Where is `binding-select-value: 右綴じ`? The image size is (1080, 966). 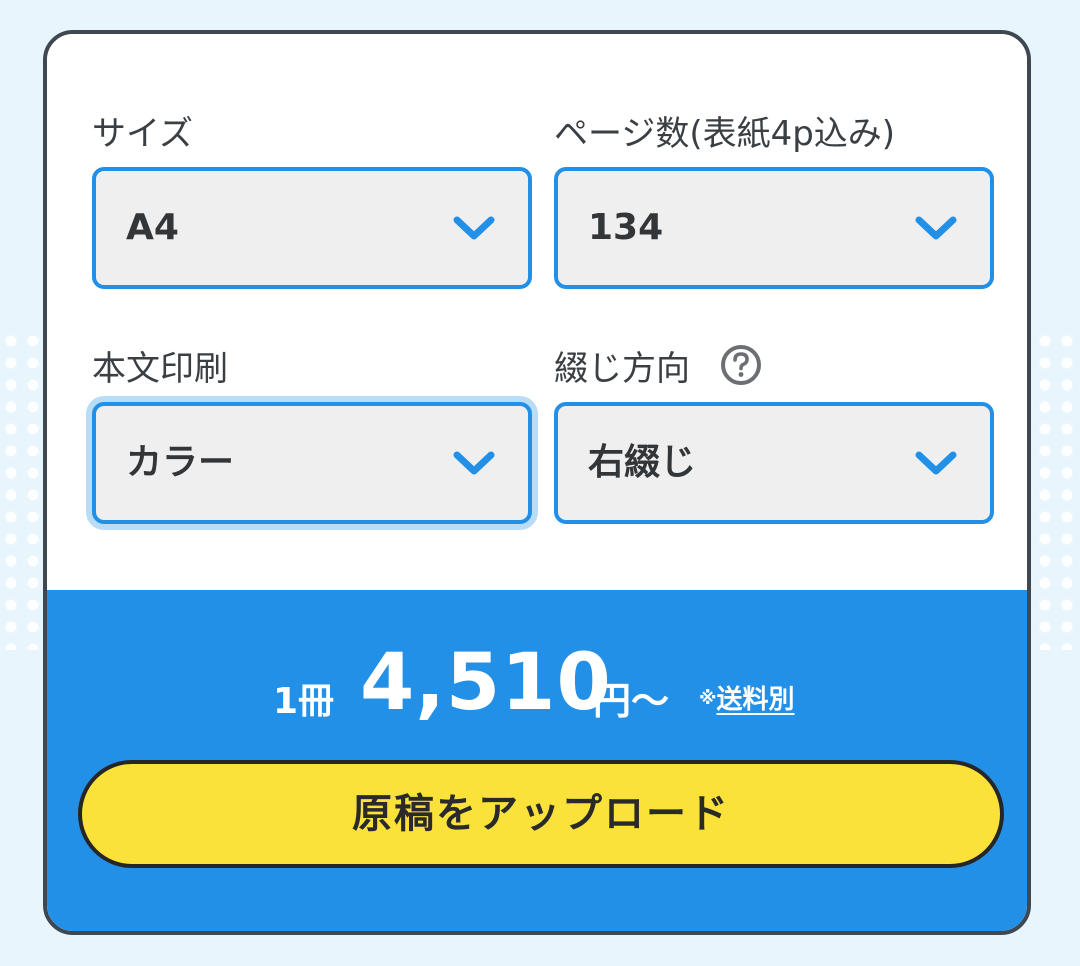
binding-select-value: 右綴じ is located at coordinates (642, 462).